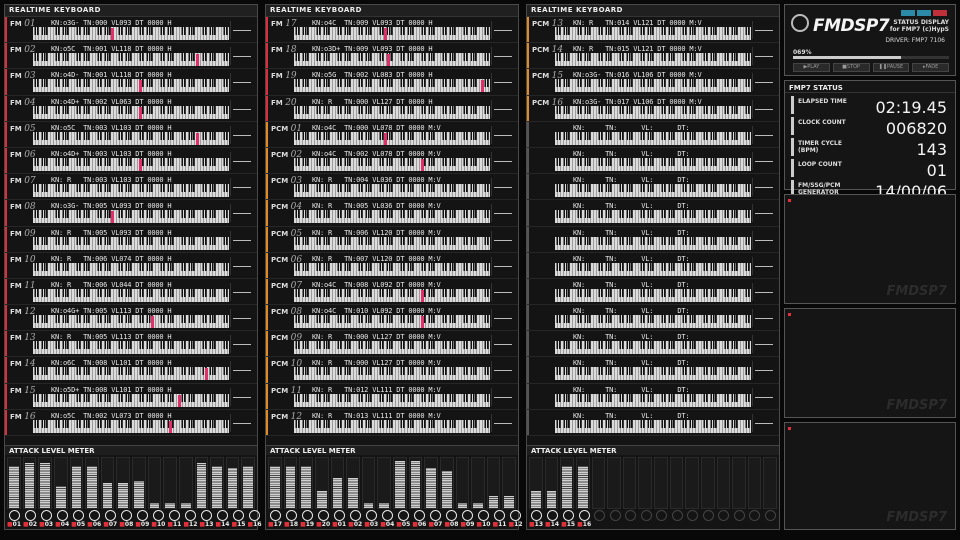 This screenshot has height=540, width=960. What do you see at coordinates (392, 239) in the screenshot?
I see `channel-row: PCM 05 KN: R TN:006 VL120 DT 0000 M:V` at bounding box center [392, 239].